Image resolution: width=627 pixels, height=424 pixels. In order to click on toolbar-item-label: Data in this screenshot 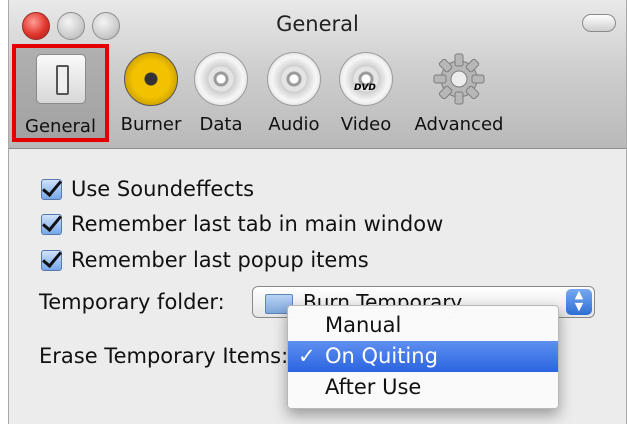, I will do `click(221, 124)`.